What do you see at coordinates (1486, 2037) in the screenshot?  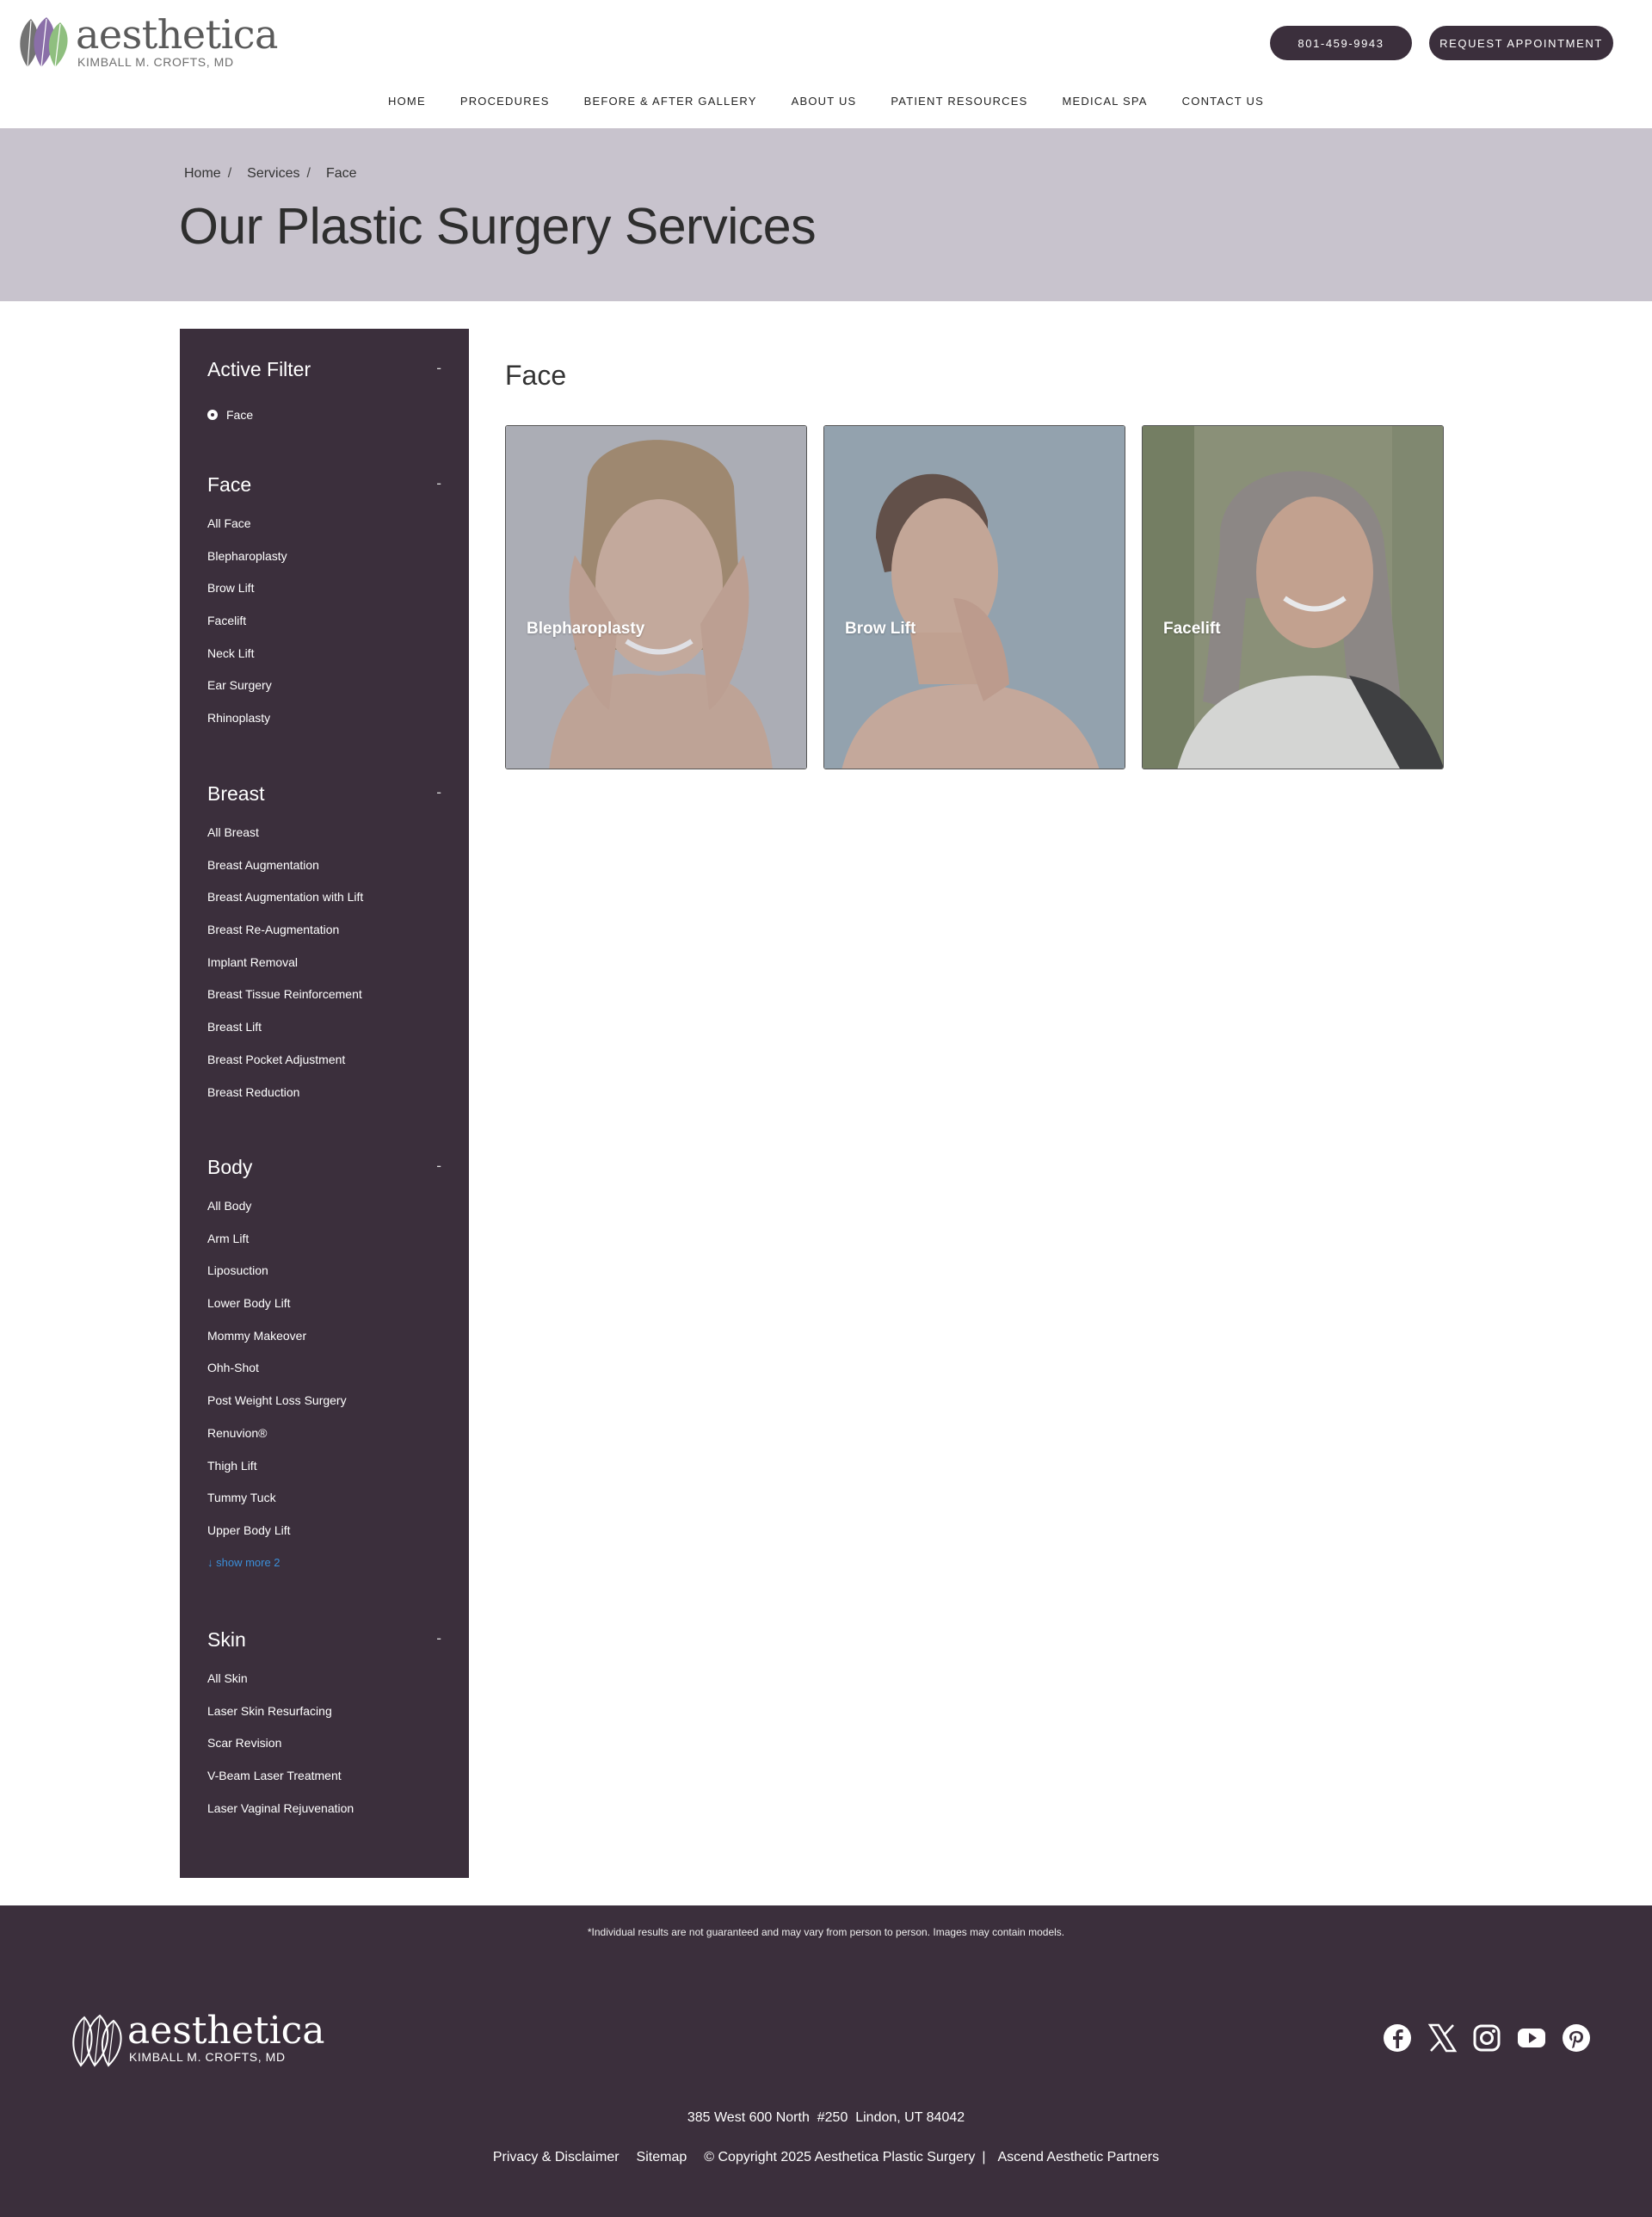 I see `instagram-icon` at bounding box center [1486, 2037].